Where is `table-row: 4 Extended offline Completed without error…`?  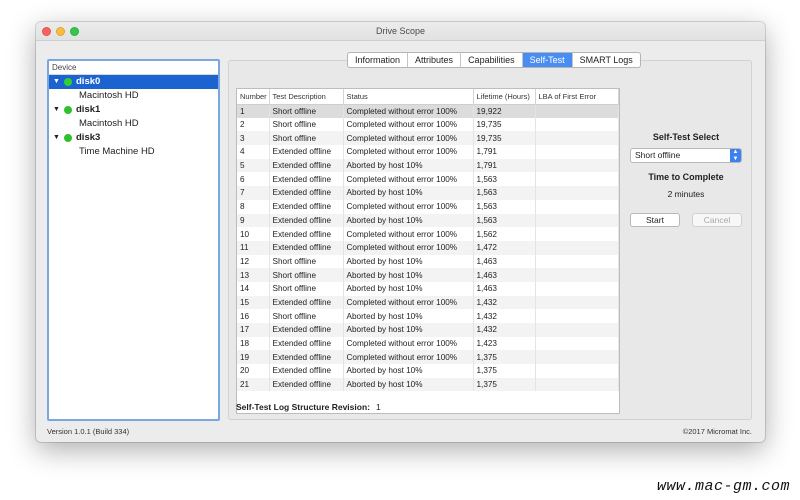 table-row: 4 Extended offline Completed without error… is located at coordinates (428, 152).